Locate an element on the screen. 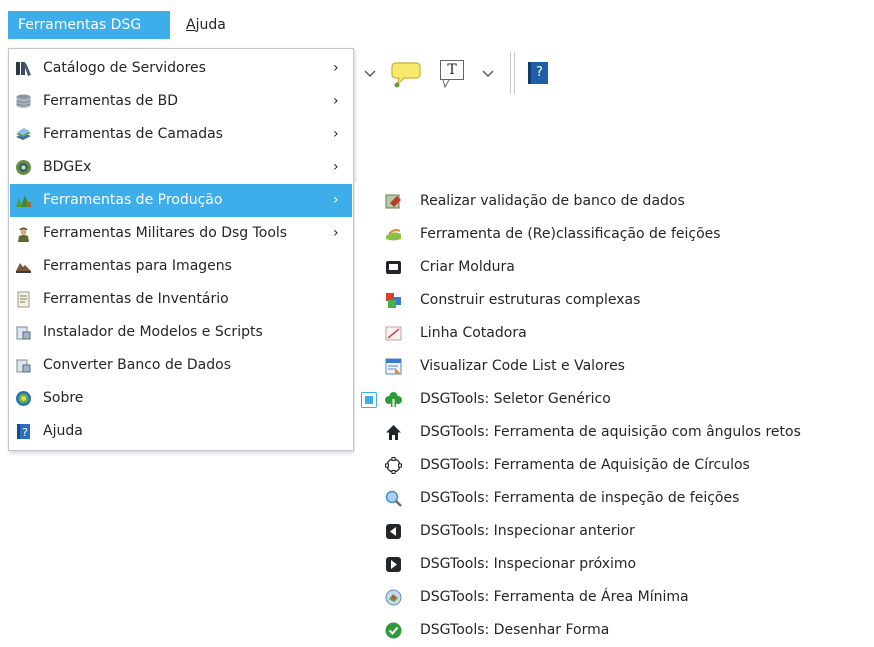  submenu-item-label: DSGTools: Seletor Genérico is located at coordinates (515, 399).